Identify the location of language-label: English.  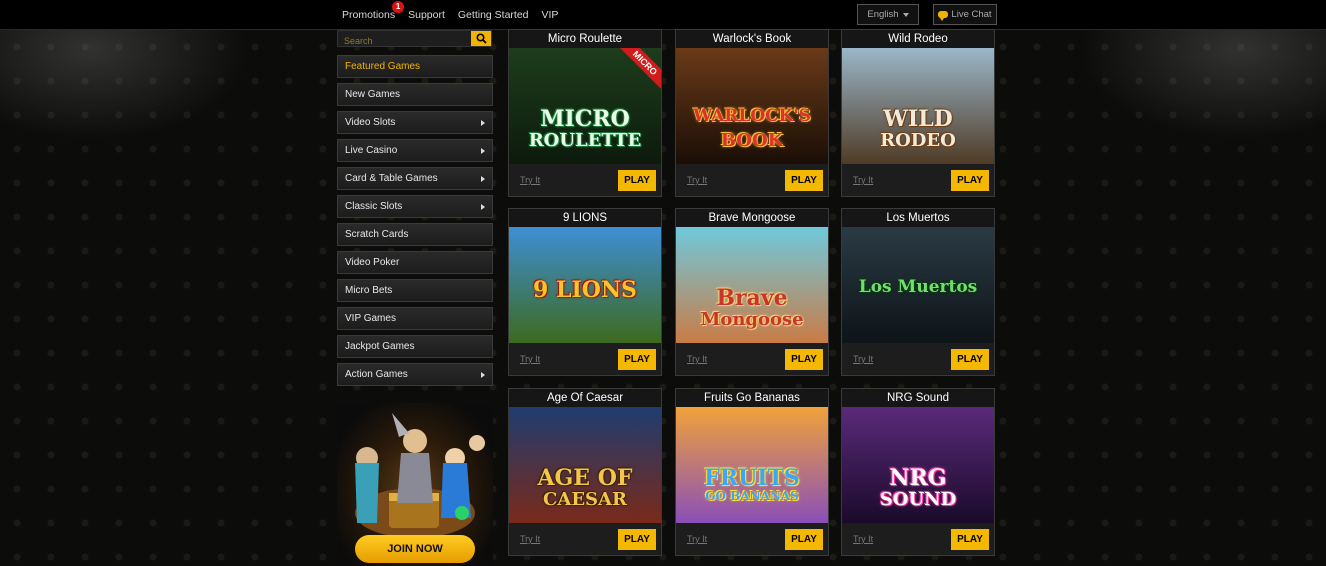
(883, 14).